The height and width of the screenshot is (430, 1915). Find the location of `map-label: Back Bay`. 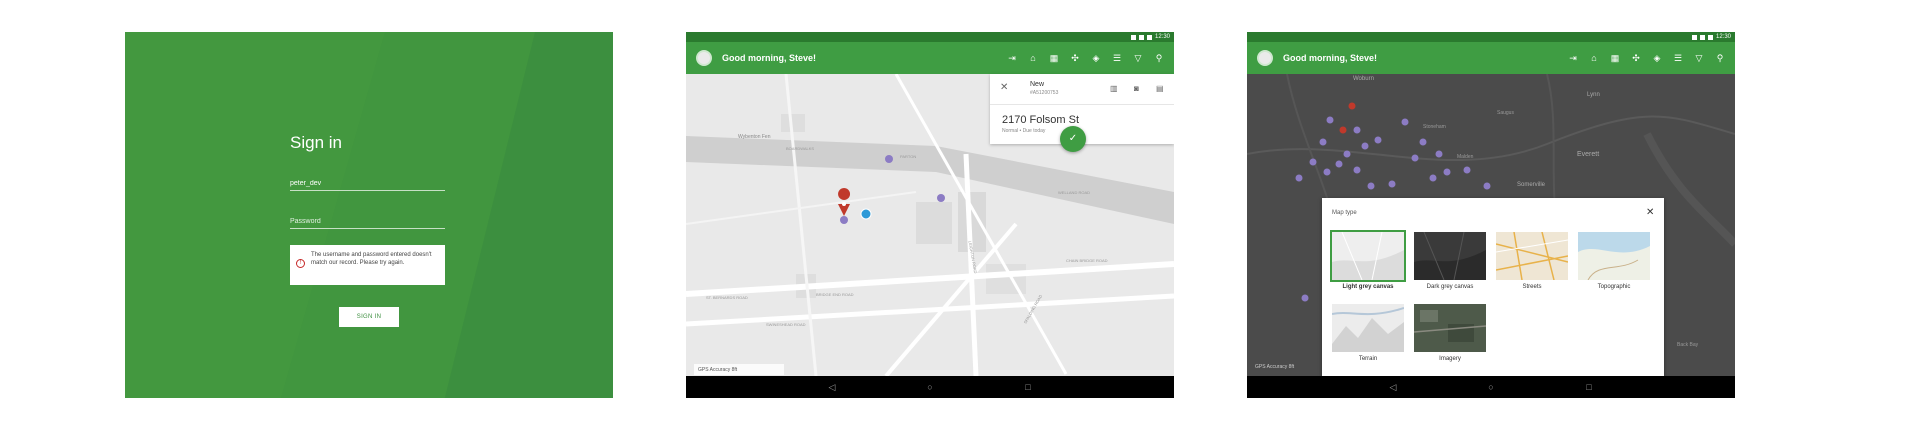

map-label: Back Bay is located at coordinates (1688, 345).